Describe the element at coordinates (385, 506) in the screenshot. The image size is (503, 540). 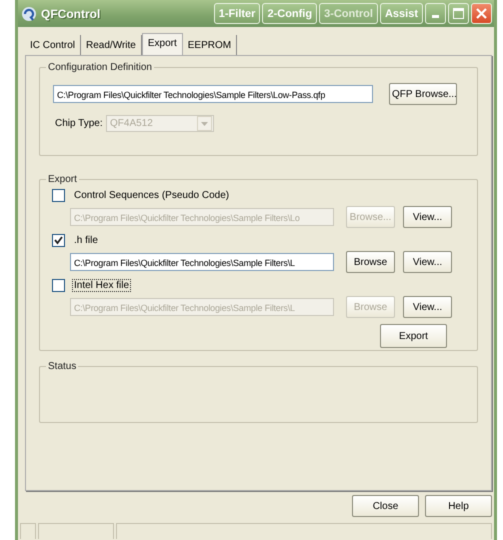
I see `dialog-button: Close` at that location.